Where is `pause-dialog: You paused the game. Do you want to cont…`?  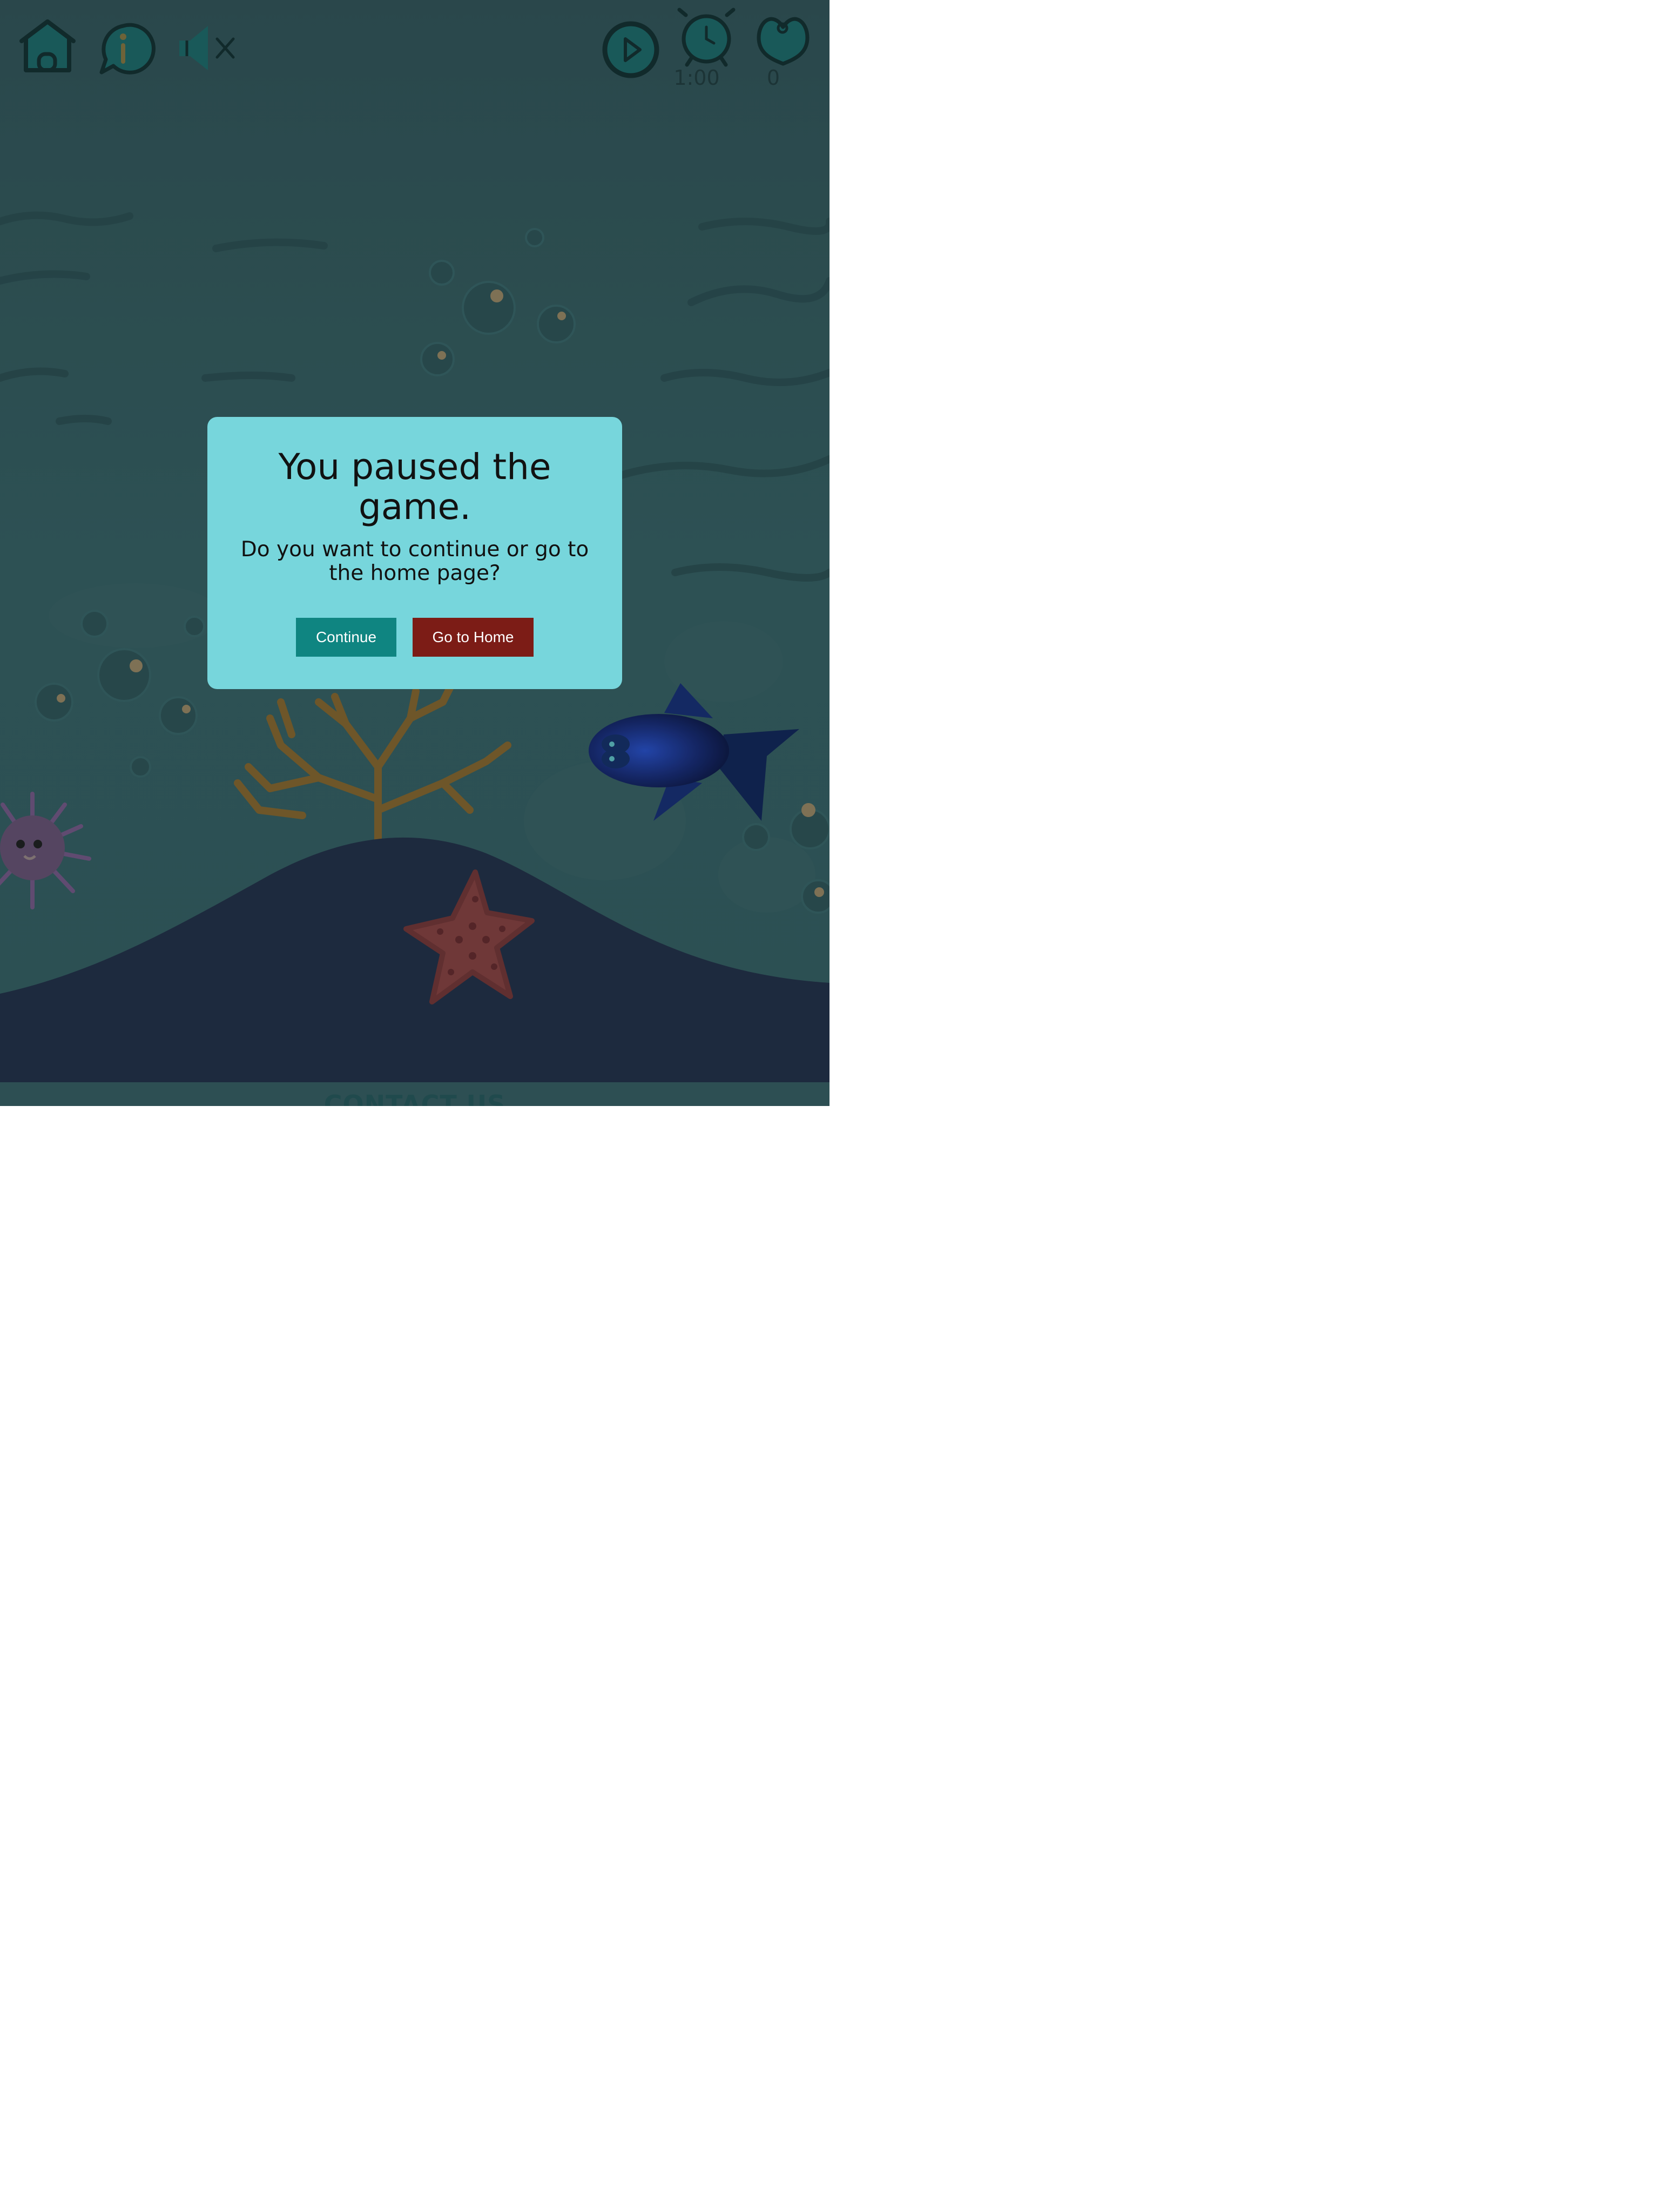
pause-dialog: You paused the game. Do you want to cont… is located at coordinates (414, 553).